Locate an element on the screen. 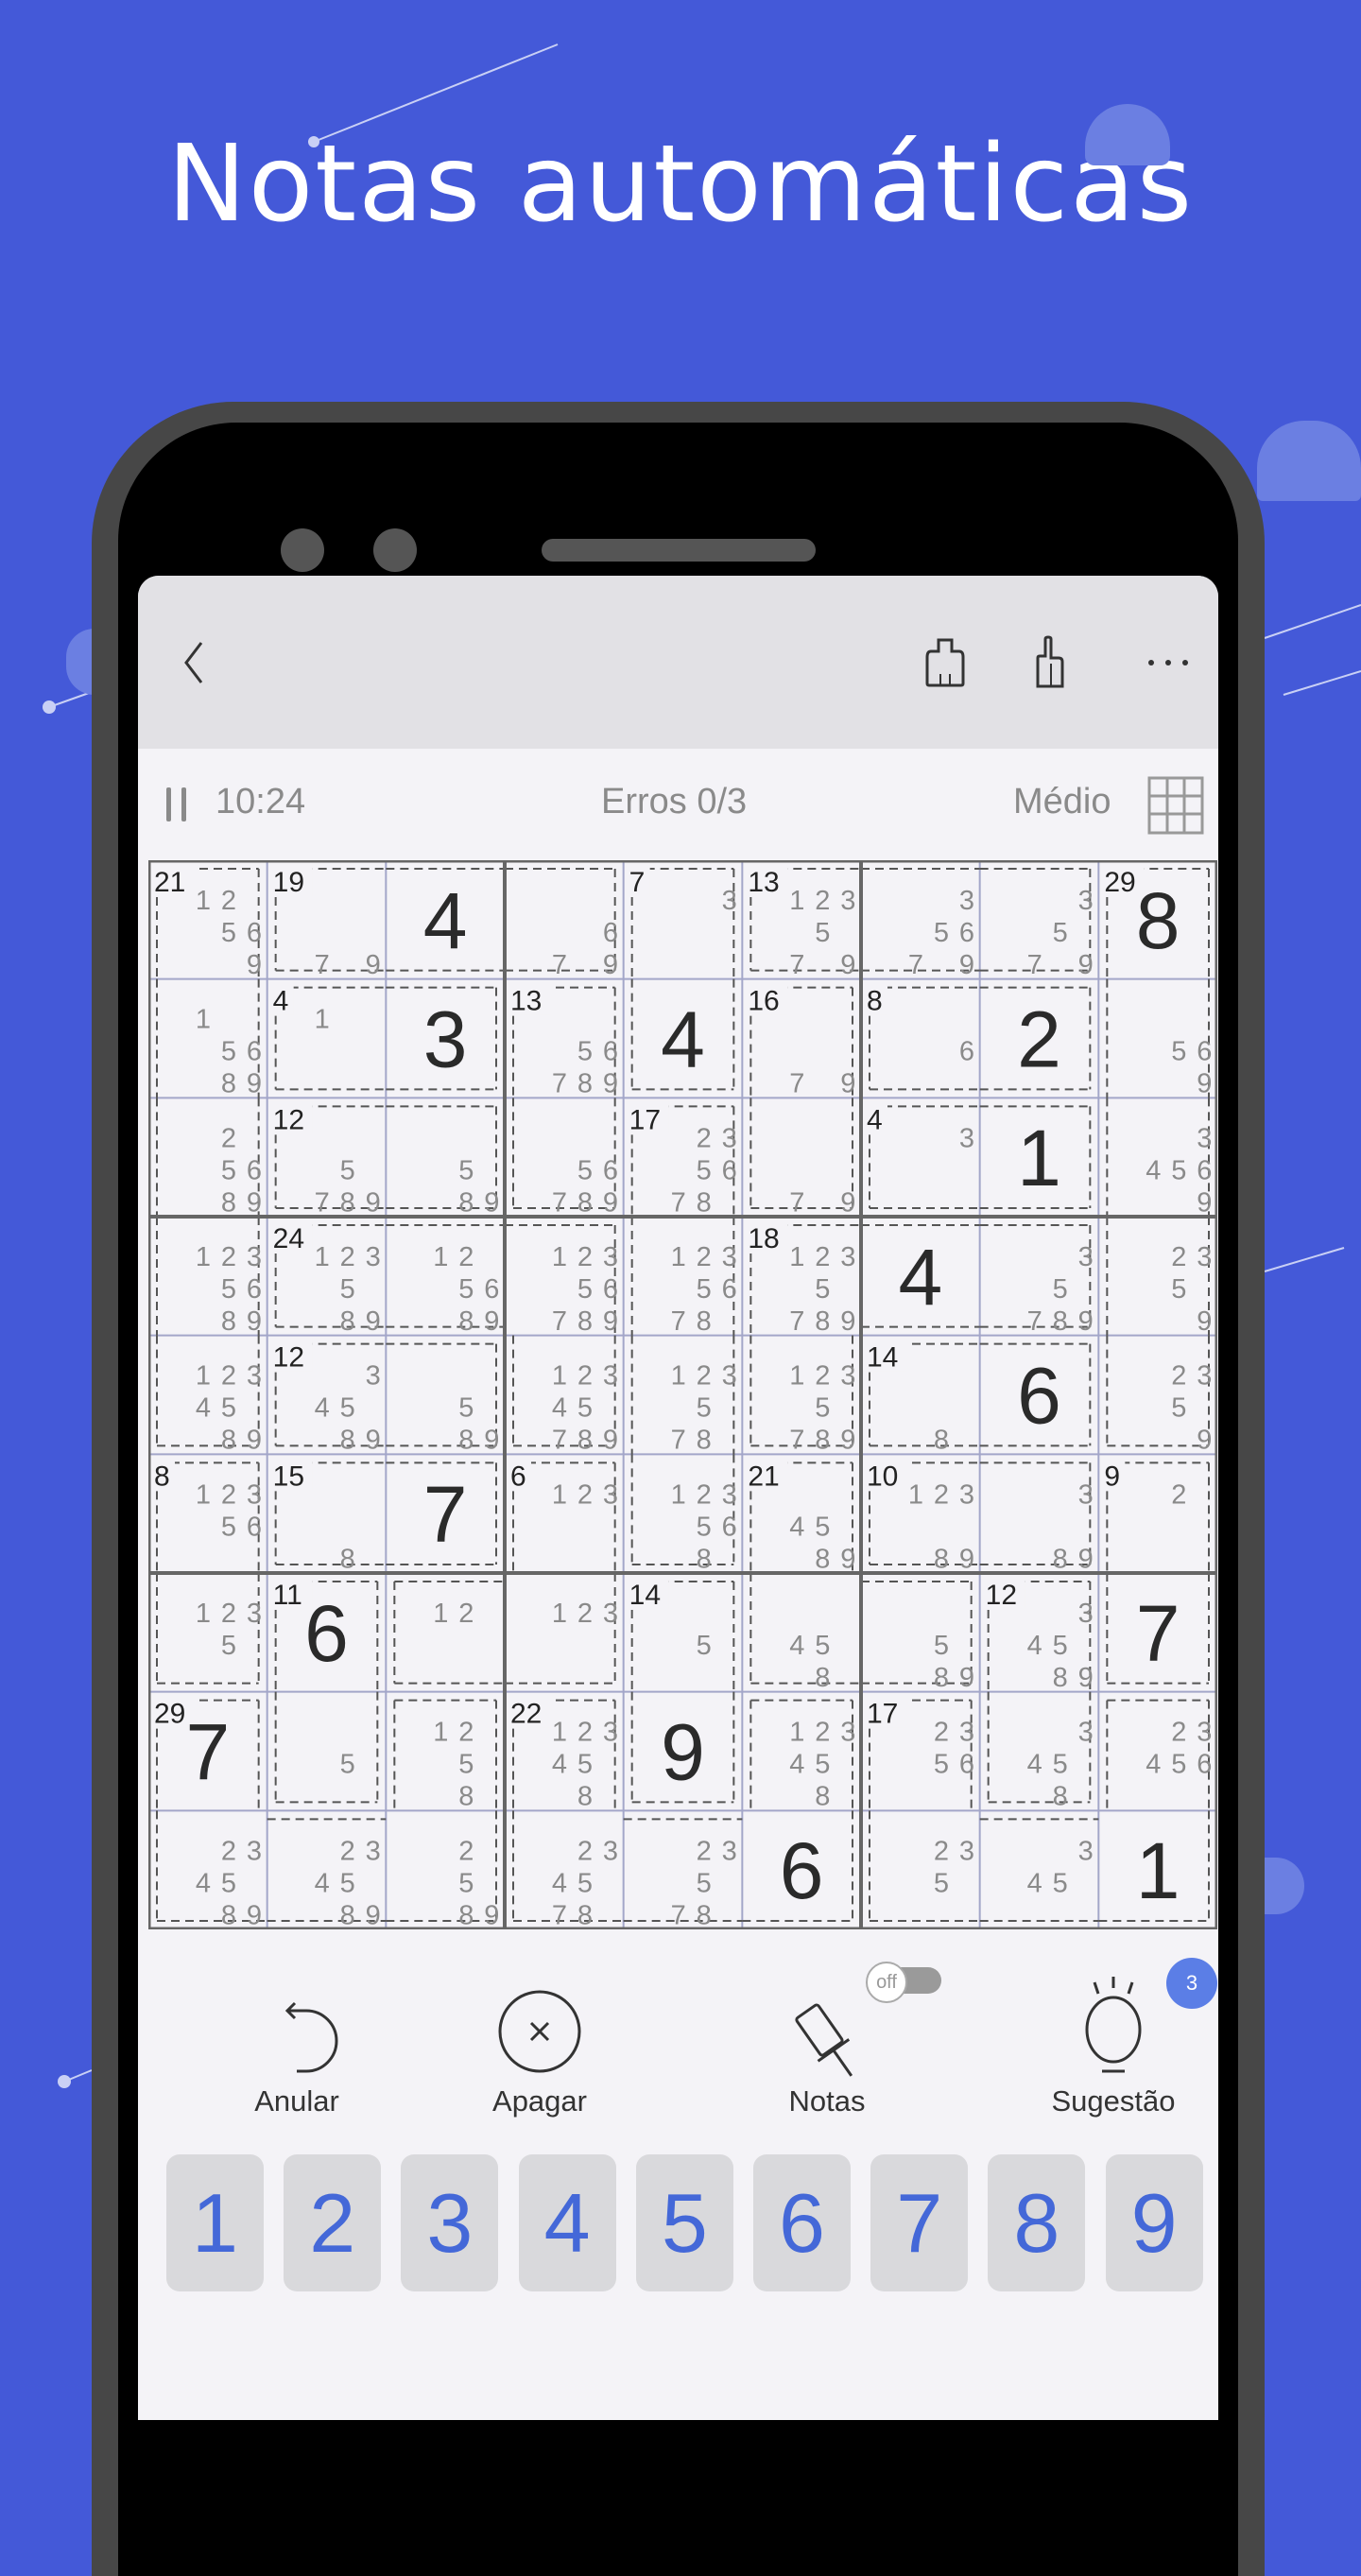 This screenshot has width=1361, height=2576. hint-count-badge: 3 is located at coordinates (1191, 1983).